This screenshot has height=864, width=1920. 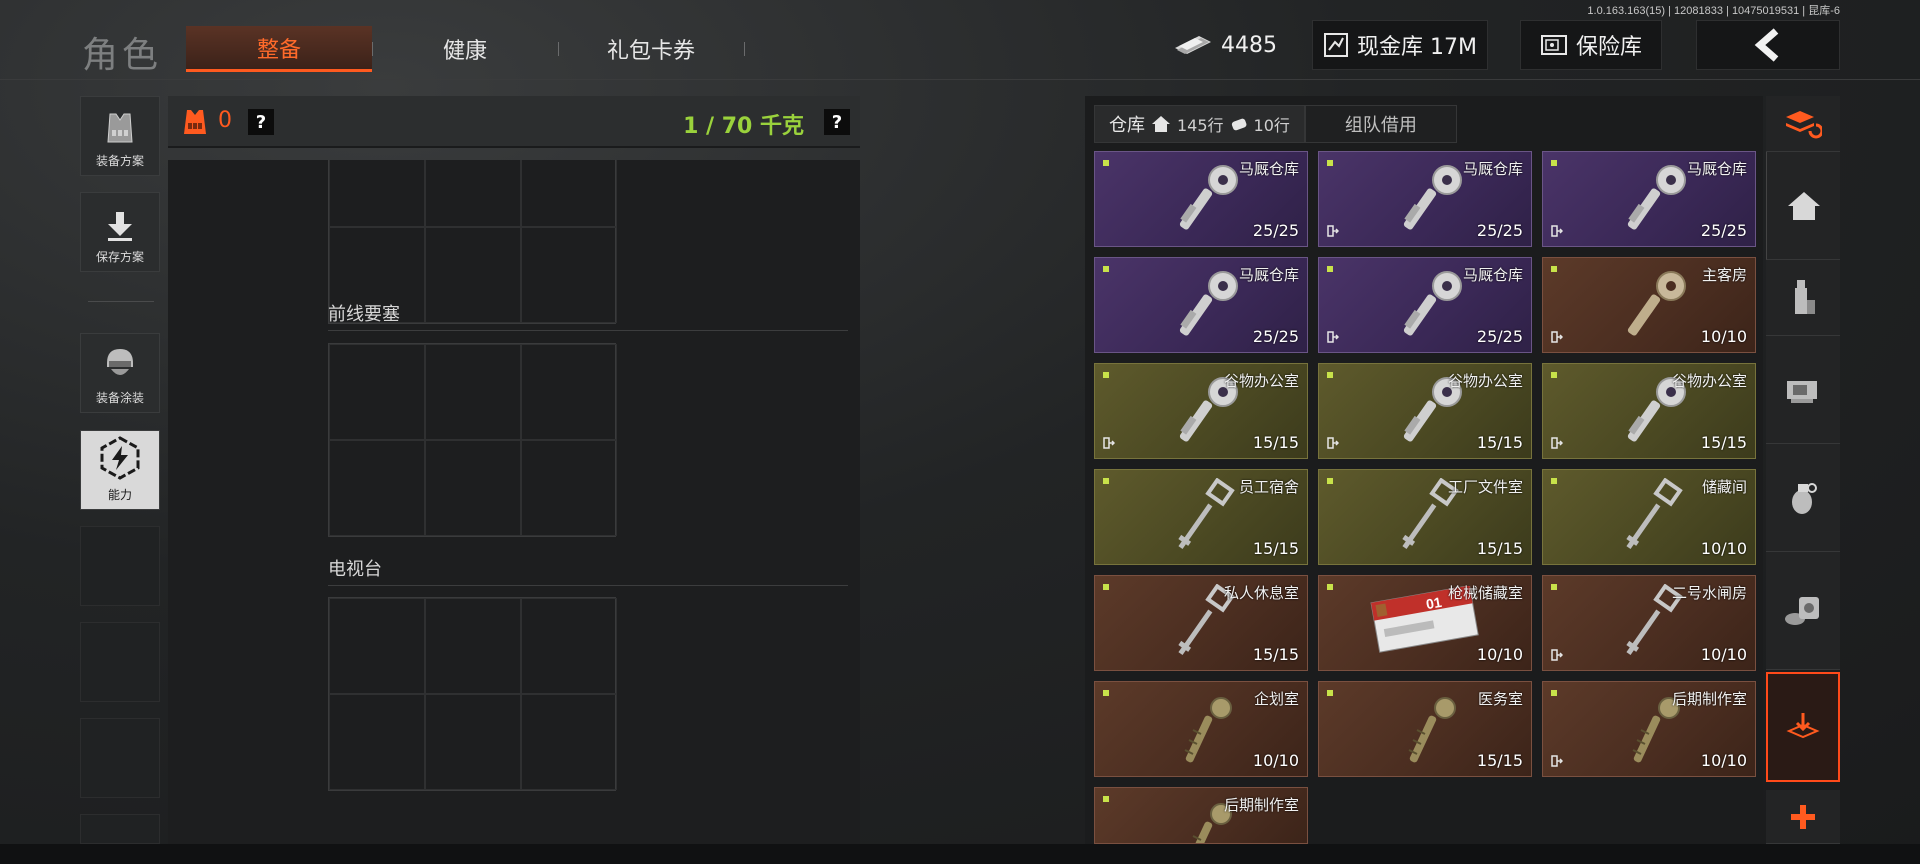 What do you see at coordinates (1709, 699) in the screenshot?
I see `item-name: 后期制作室` at bounding box center [1709, 699].